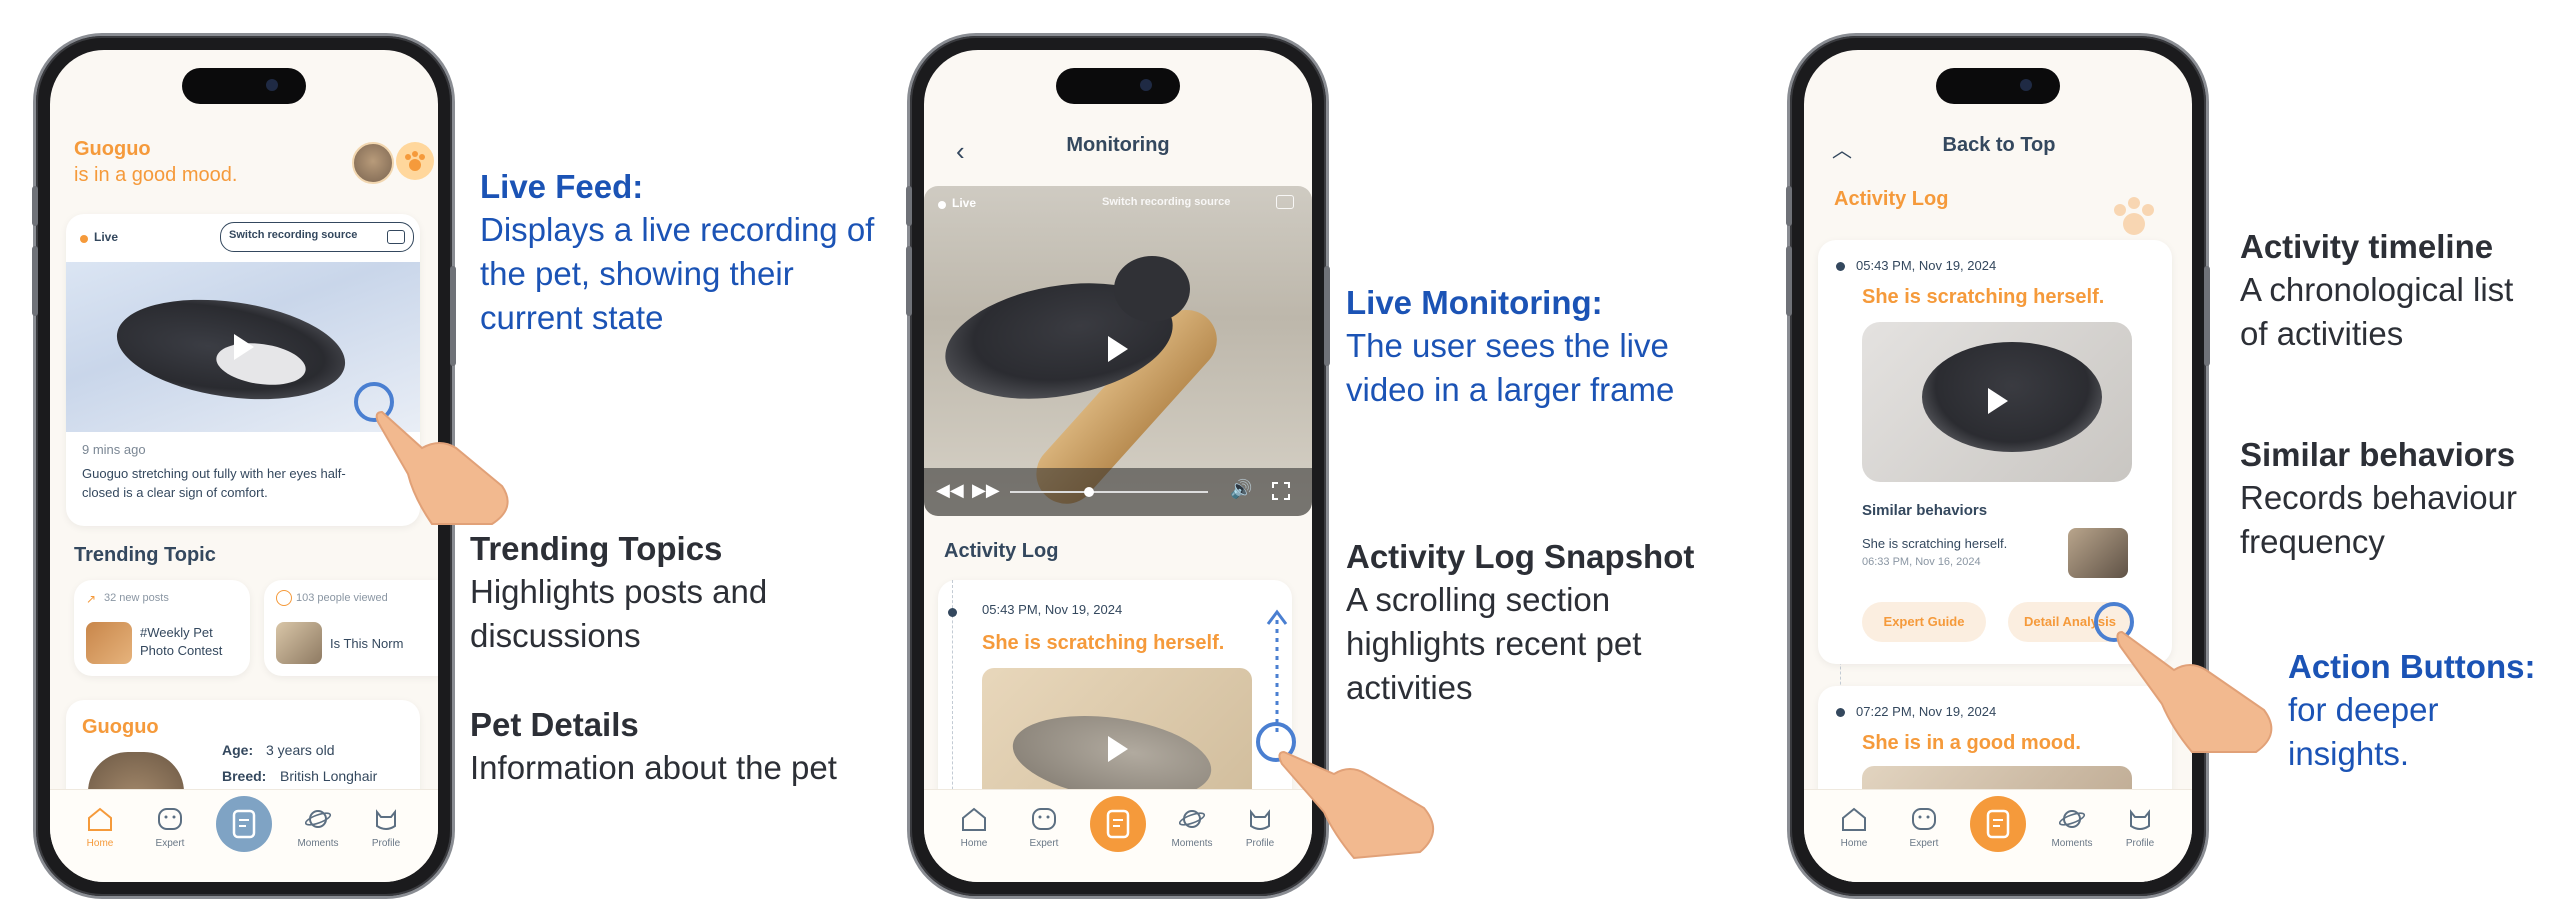  Describe the element at coordinates (1926, 711) in the screenshot. I see `entry2-time: 07:22 PM, Nov 19, 2024` at that location.